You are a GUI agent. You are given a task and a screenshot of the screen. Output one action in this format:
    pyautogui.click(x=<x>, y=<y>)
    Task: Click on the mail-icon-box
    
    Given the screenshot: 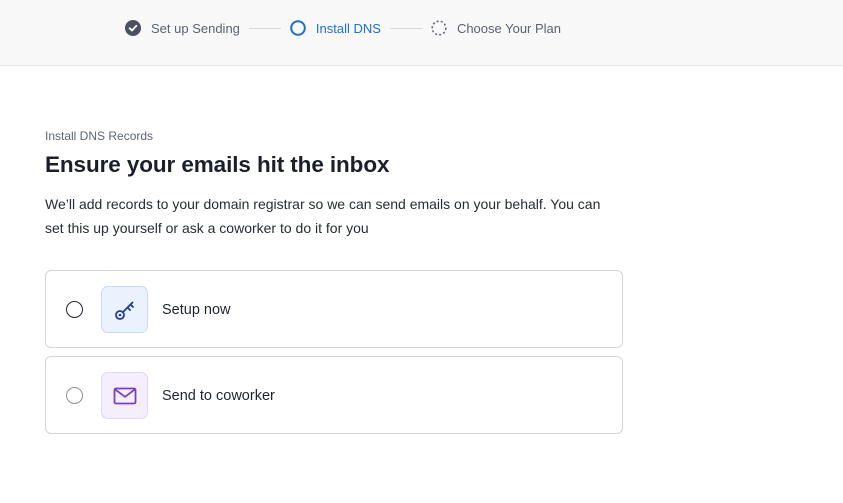 What is the action you would take?
    pyautogui.click(x=124, y=395)
    